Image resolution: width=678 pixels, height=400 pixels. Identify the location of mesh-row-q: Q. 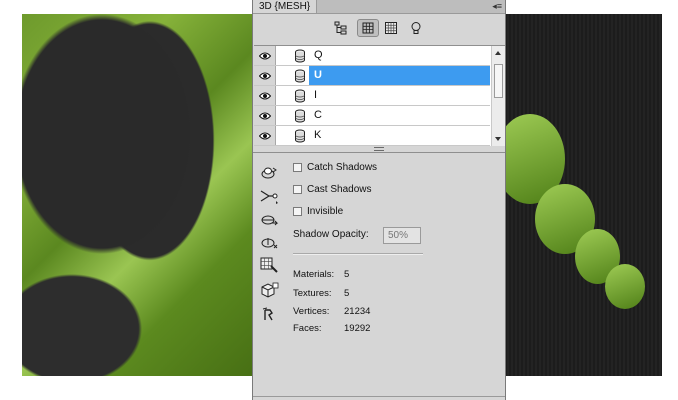
(372, 56).